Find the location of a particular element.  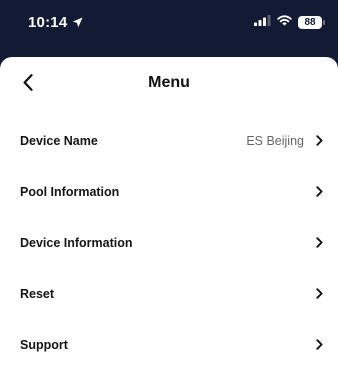

location-arrow-icon is located at coordinates (77, 23).